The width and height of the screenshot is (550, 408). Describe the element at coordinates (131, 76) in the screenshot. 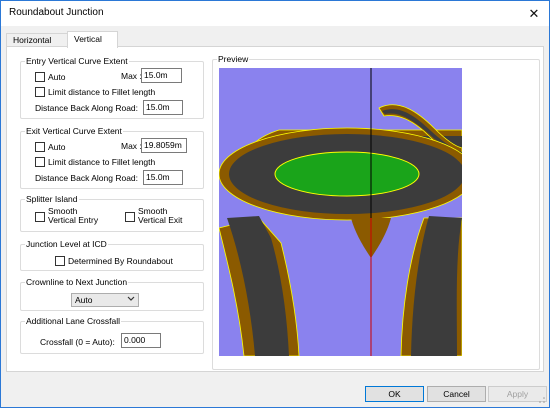

I see `entry-max-label: Max :` at that location.